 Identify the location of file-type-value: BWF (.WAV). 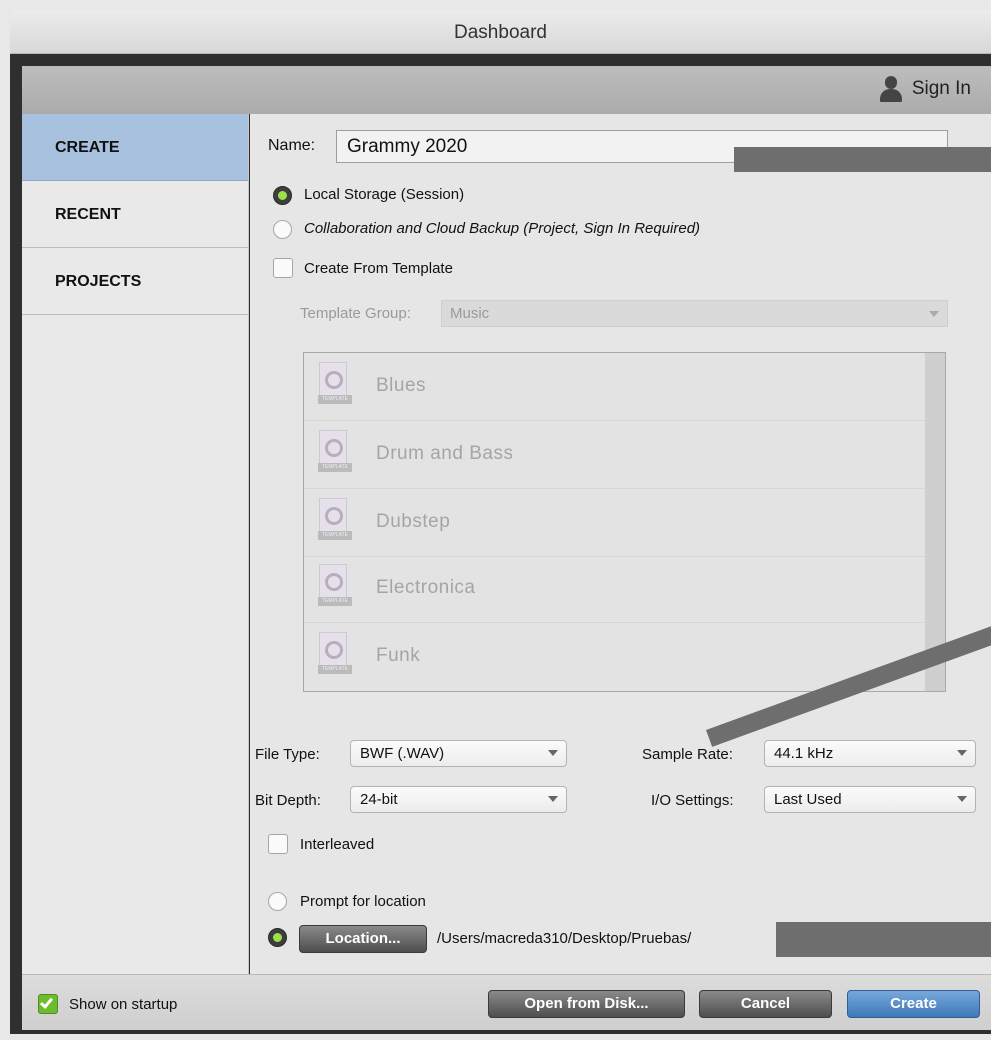
(402, 753).